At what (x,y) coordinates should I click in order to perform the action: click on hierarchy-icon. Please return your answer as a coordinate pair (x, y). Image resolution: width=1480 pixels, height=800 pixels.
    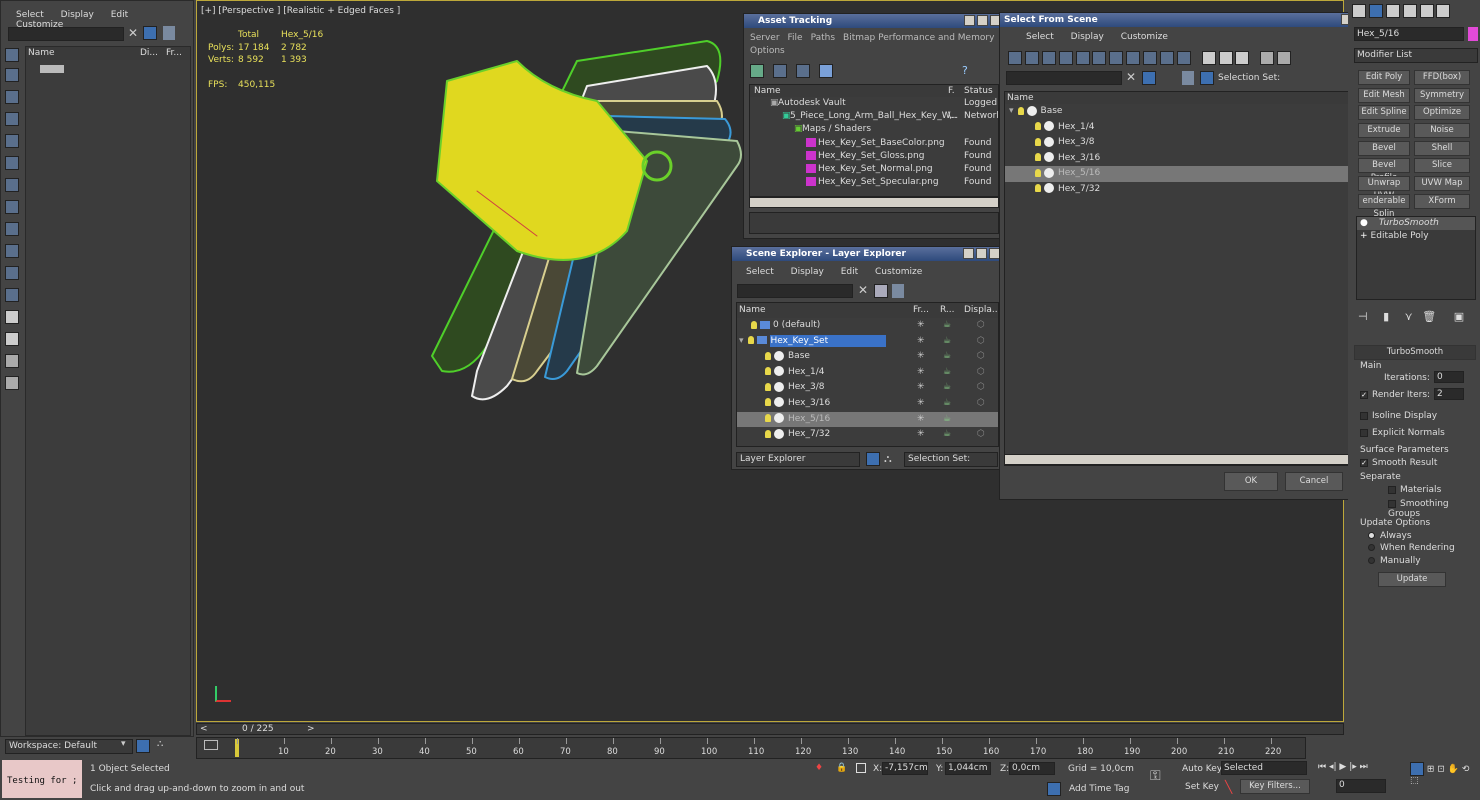
    Looking at the image, I should click on (12, 383).